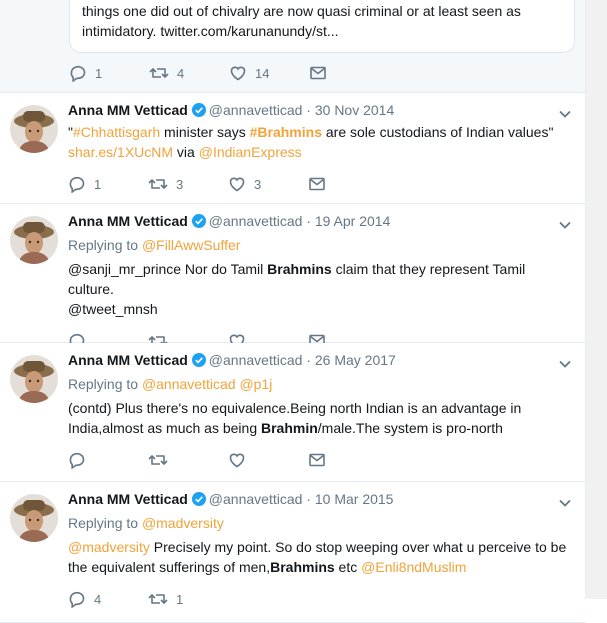 The image size is (607, 623). I want to click on tweet-actions: 1 3 3, so click(320, 184).